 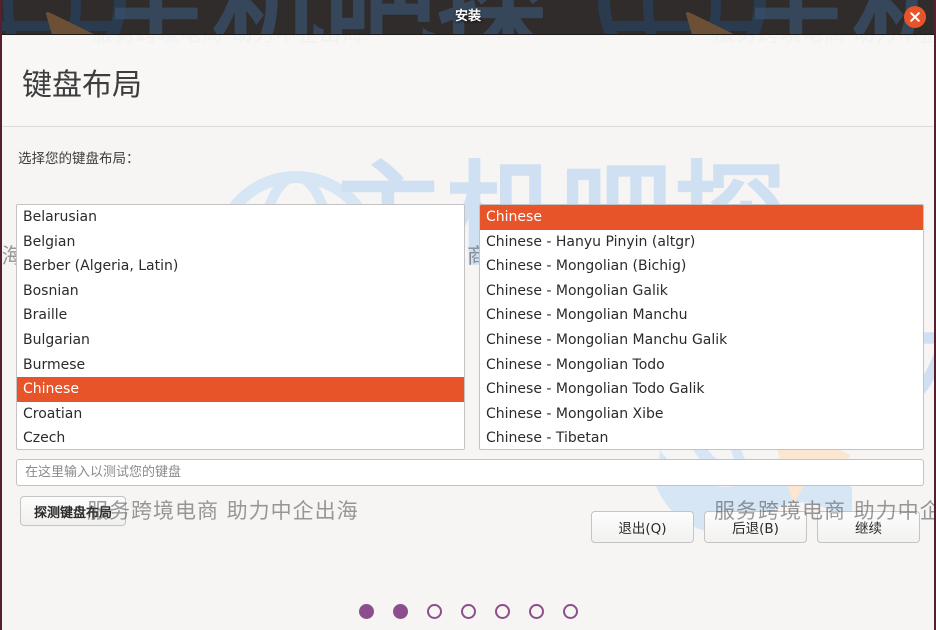 I want to click on detect-keyboard-button: 探测键盘布局, so click(x=73, y=511).